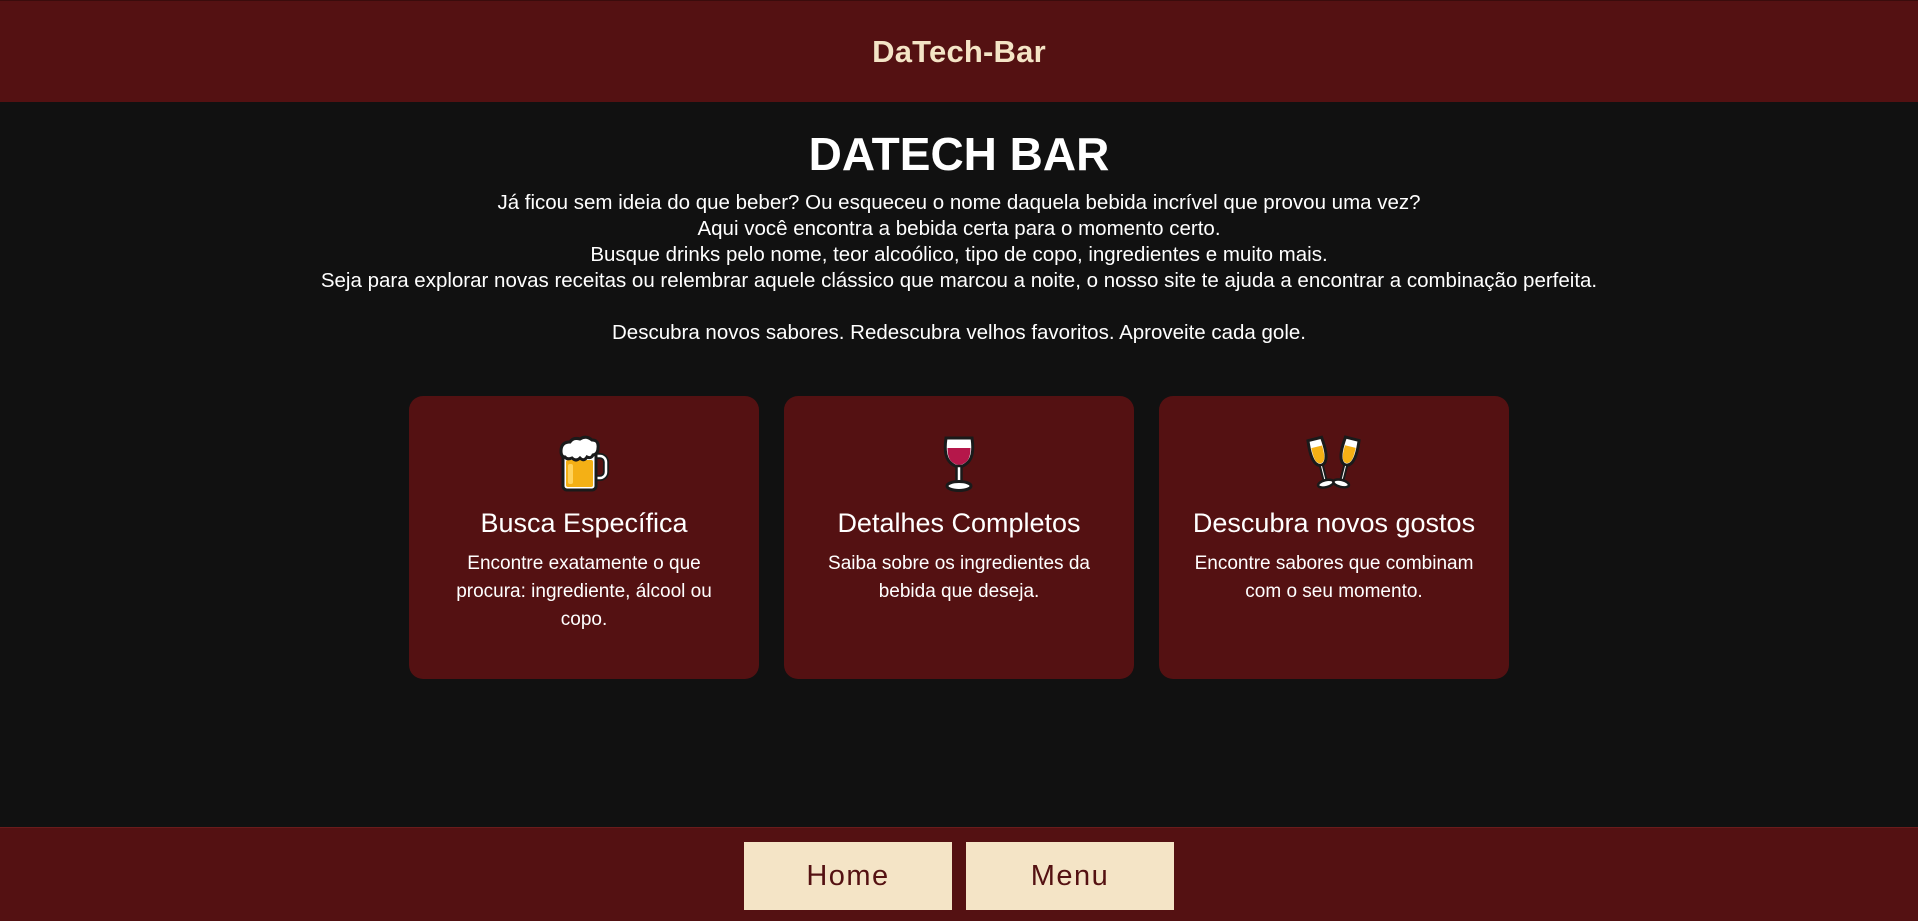 The width and height of the screenshot is (1918, 921). Describe the element at coordinates (959, 154) in the screenshot. I see `page-title: DATECH BAR` at that location.